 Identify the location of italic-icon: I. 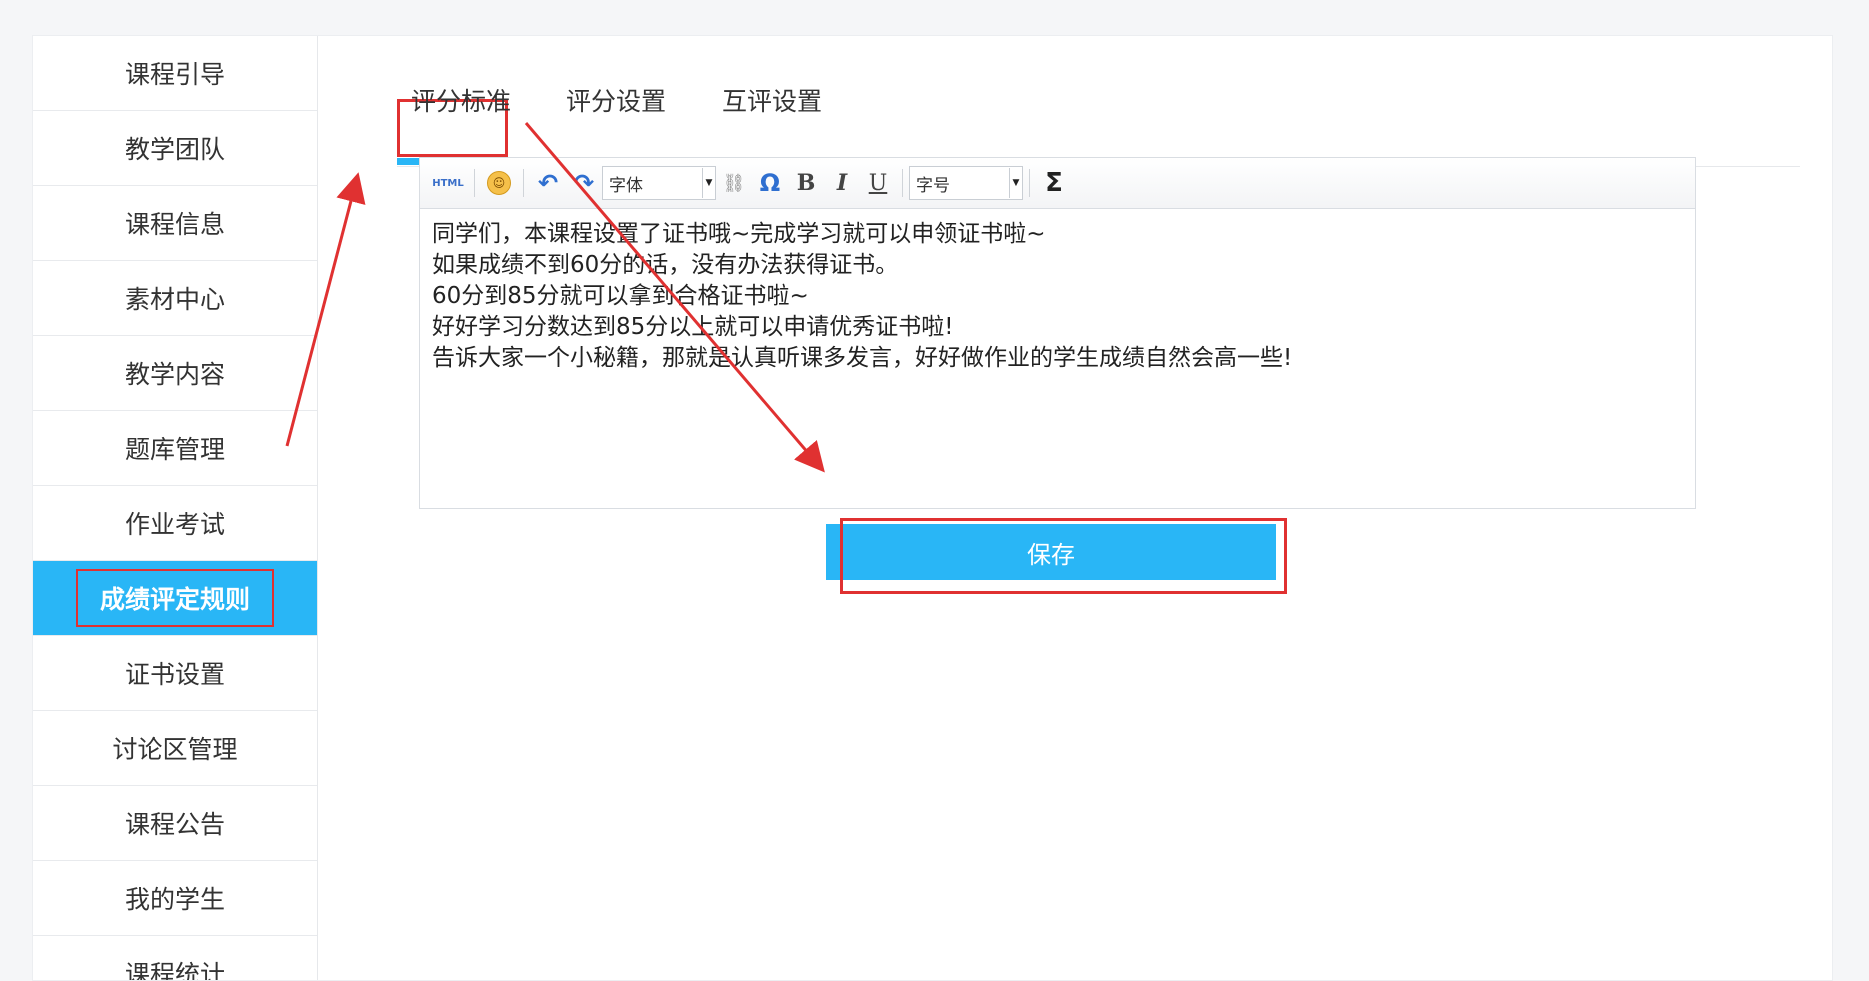
(842, 183).